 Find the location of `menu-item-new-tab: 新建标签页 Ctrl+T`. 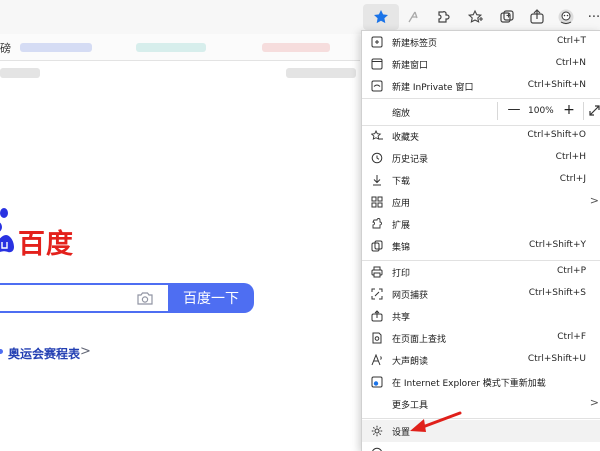

menu-item-new-tab: 新建标签页 Ctrl+T is located at coordinates (481, 42).